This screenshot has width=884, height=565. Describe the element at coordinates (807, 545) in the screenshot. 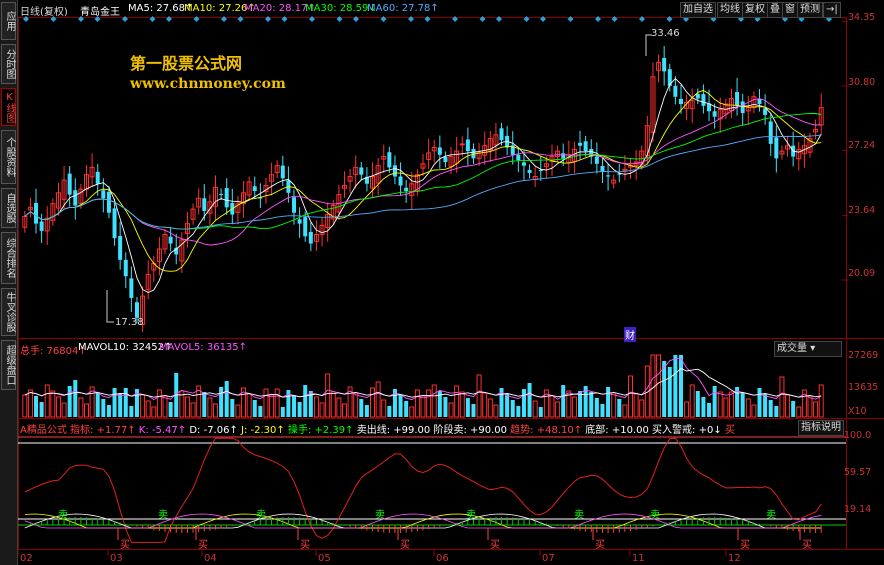

I see `buy-marker-7: 买` at that location.